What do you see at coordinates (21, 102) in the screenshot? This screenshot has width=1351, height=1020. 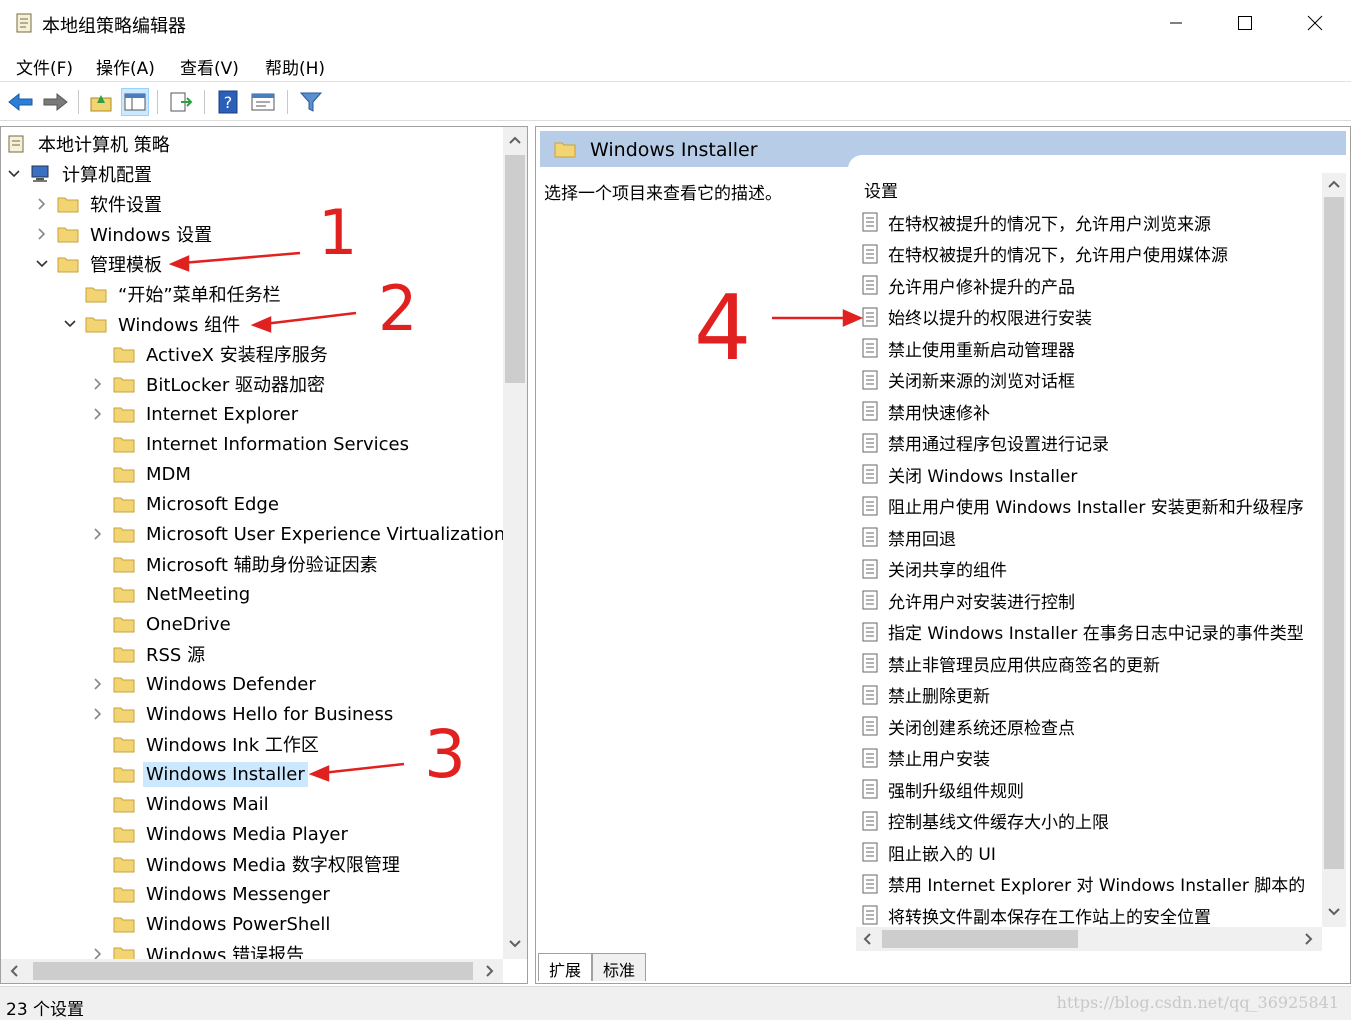 I see `back-button` at bounding box center [21, 102].